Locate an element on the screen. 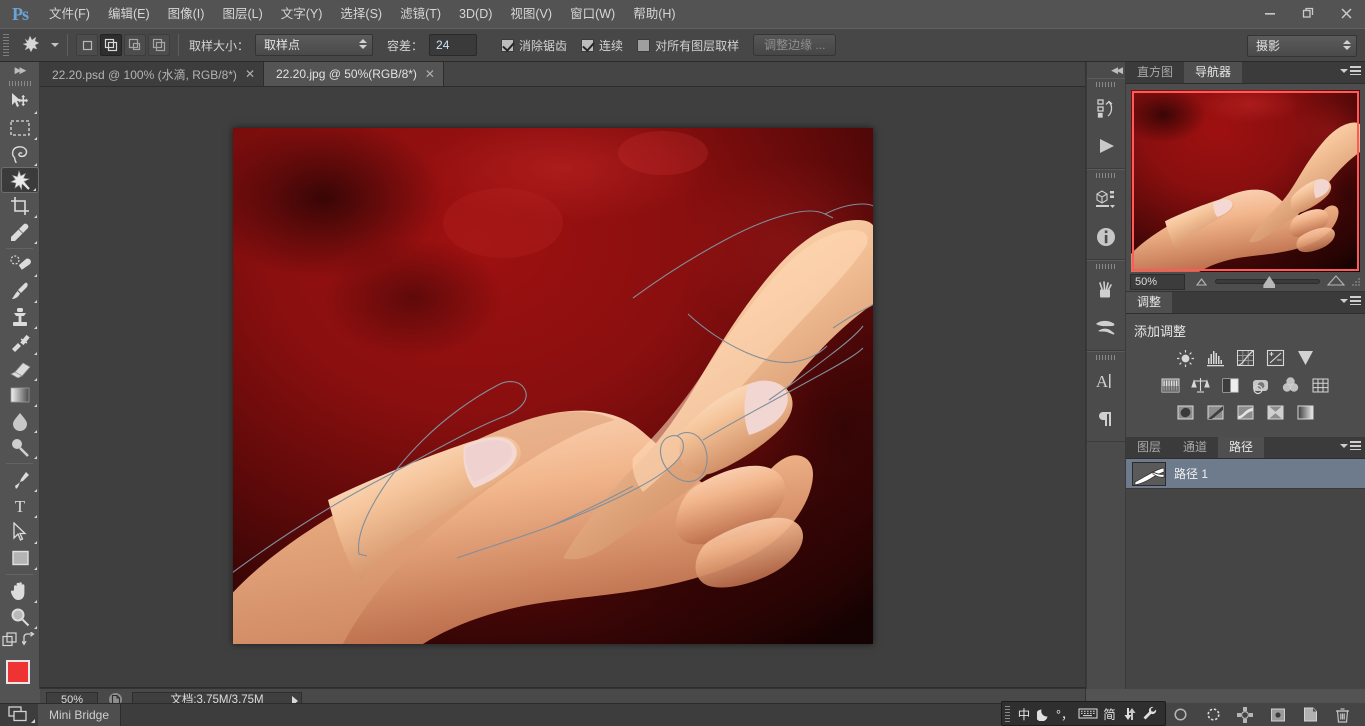 The height and width of the screenshot is (726, 1365). menu-filter: 滤镜(T) is located at coordinates (420, 14).